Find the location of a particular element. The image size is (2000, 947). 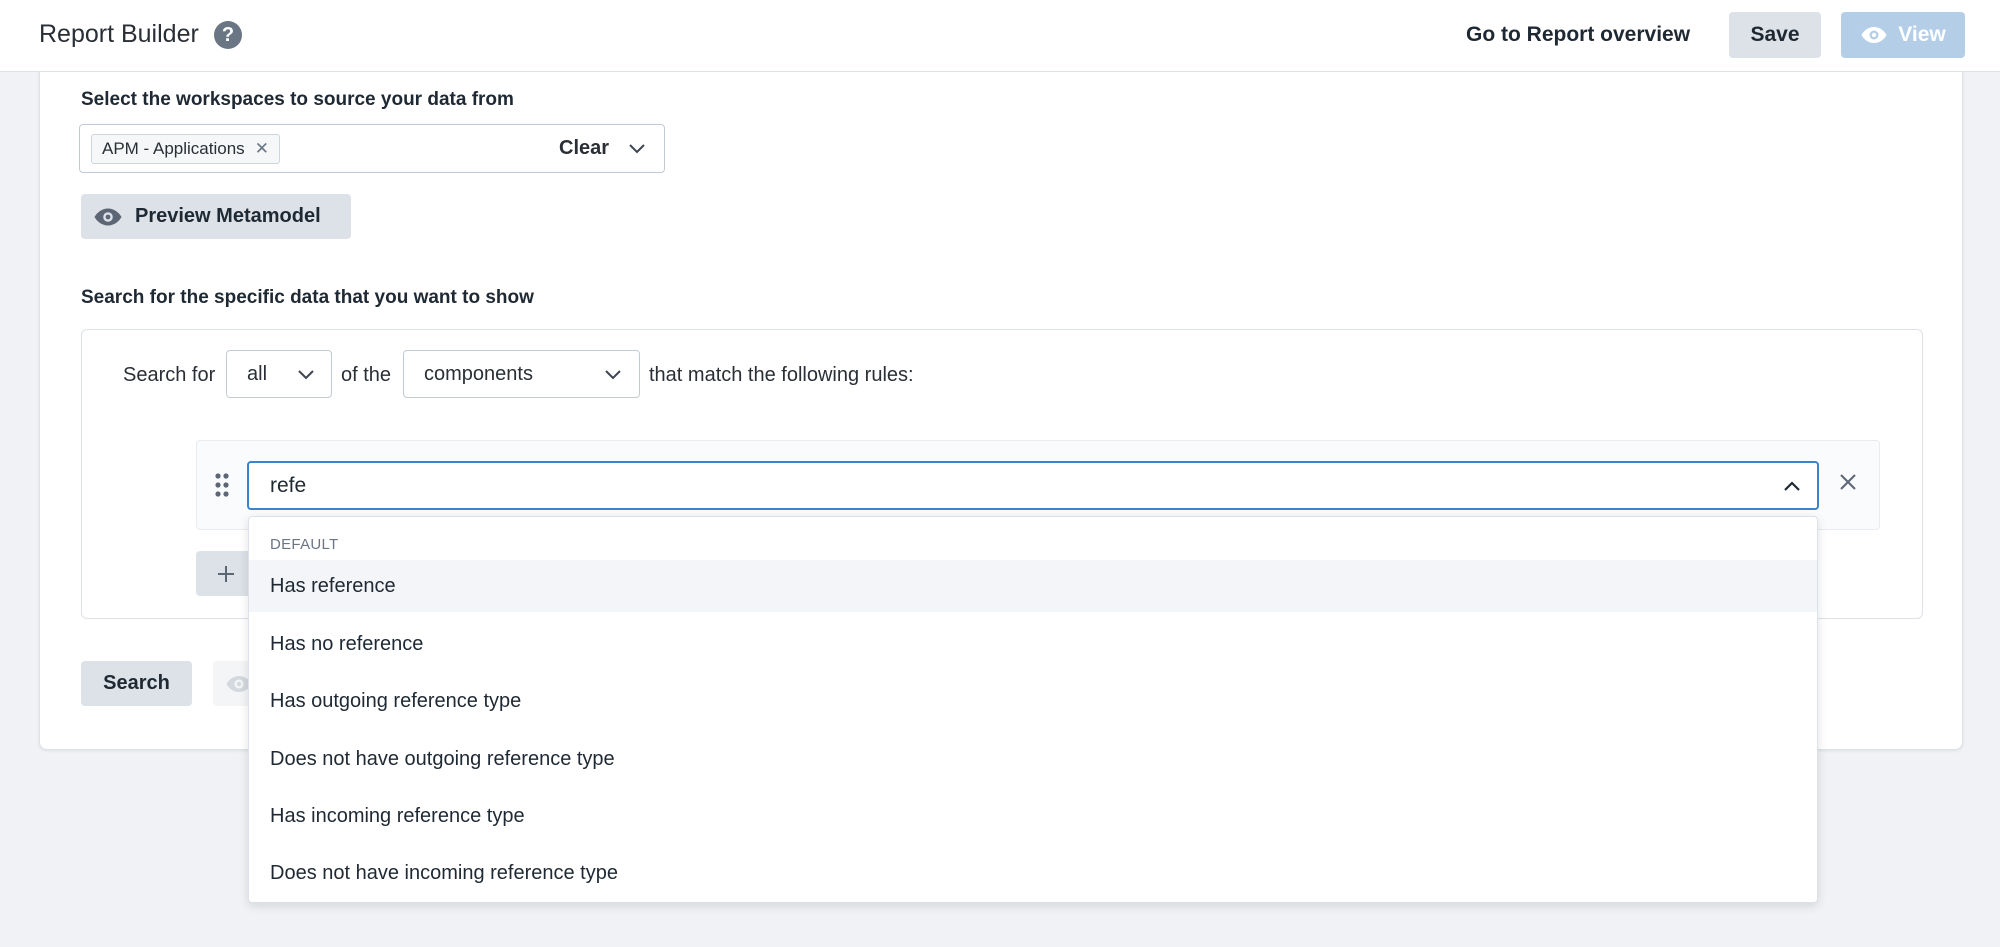

entity-select: components is located at coordinates (521, 374).